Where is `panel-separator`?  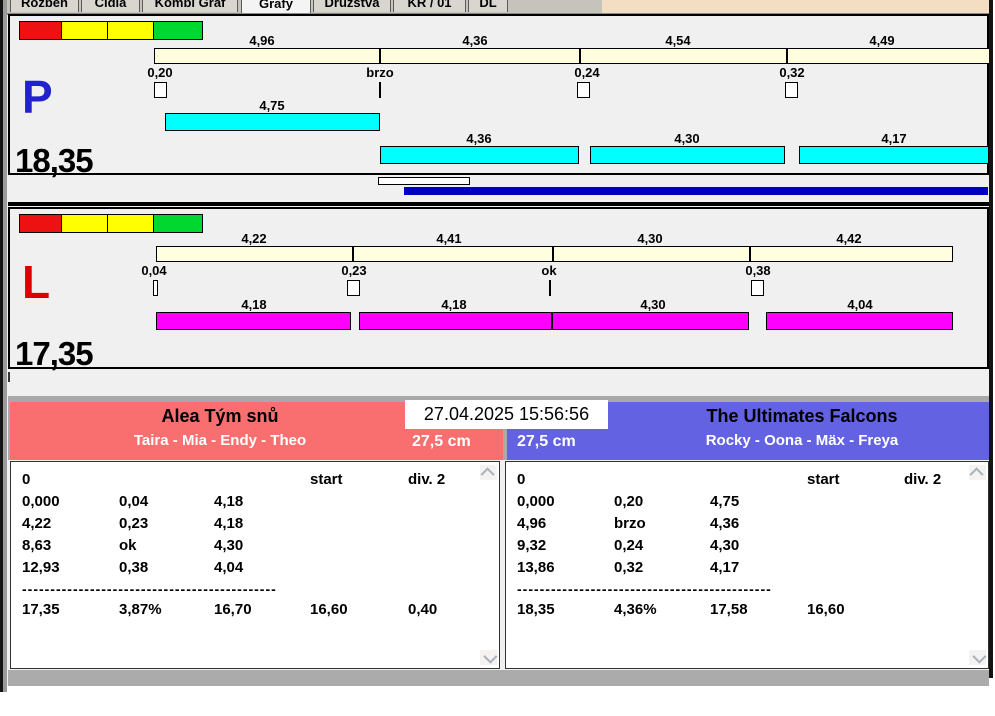 panel-separator is located at coordinates (498, 204).